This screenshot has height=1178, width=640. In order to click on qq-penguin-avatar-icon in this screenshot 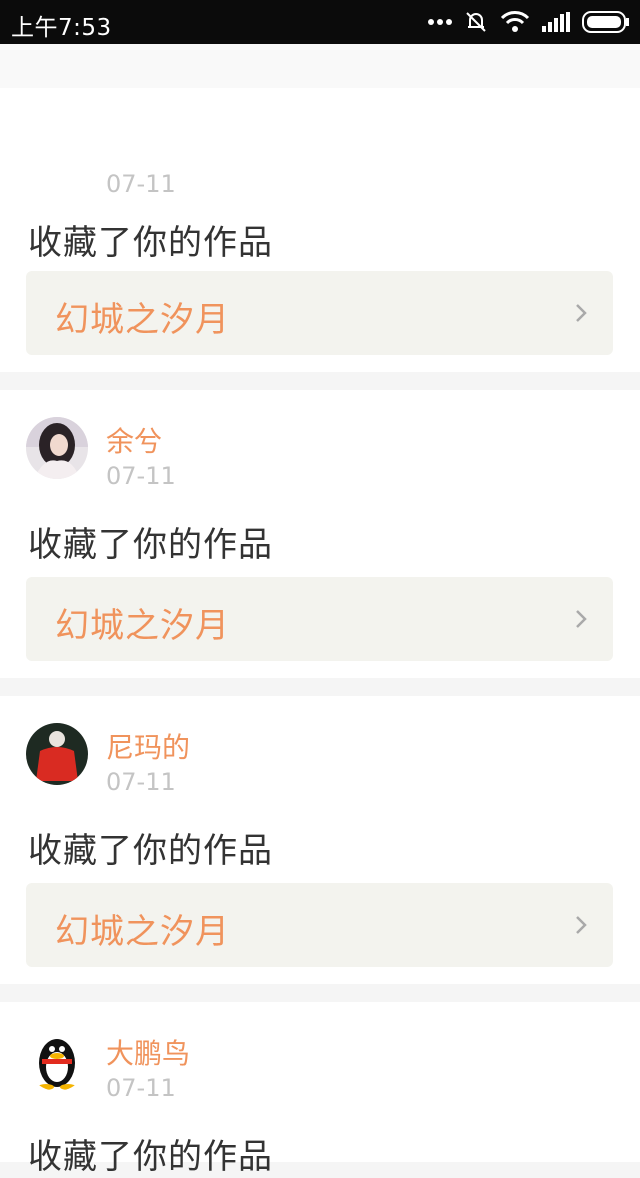, I will do `click(57, 1060)`.